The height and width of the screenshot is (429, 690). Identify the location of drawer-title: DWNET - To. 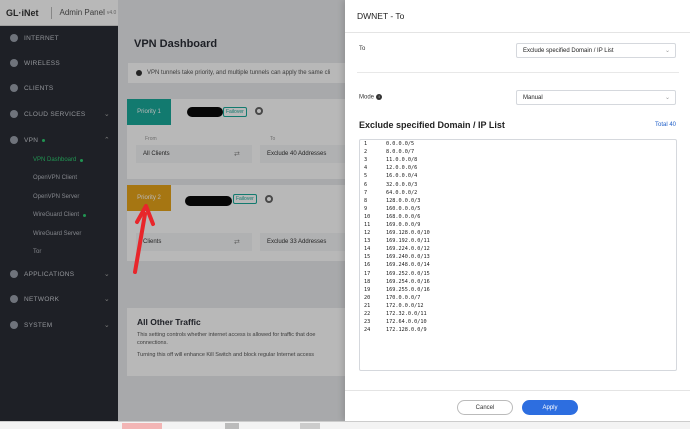
(381, 16).